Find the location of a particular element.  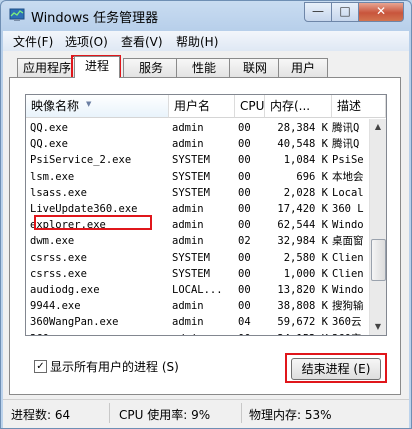

cell-name: LiveUpdate360.exe is located at coordinates (84, 209).